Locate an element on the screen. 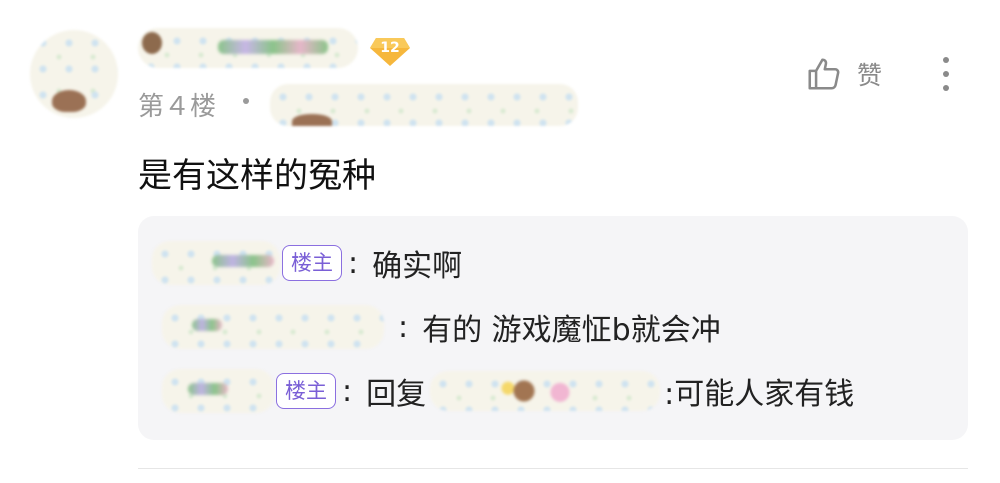  level-number: 12 is located at coordinates (390, 48).